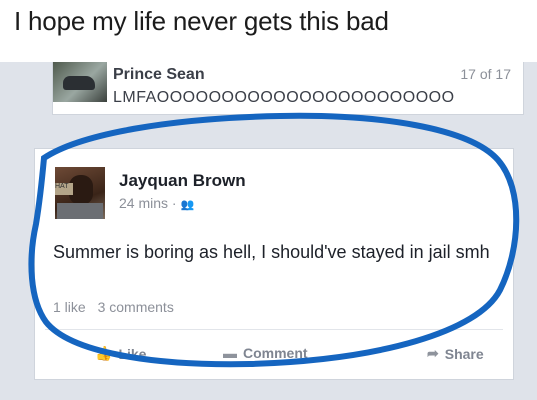  Describe the element at coordinates (230, 353) in the screenshot. I see `speech-bubble-icon: ▬` at that location.